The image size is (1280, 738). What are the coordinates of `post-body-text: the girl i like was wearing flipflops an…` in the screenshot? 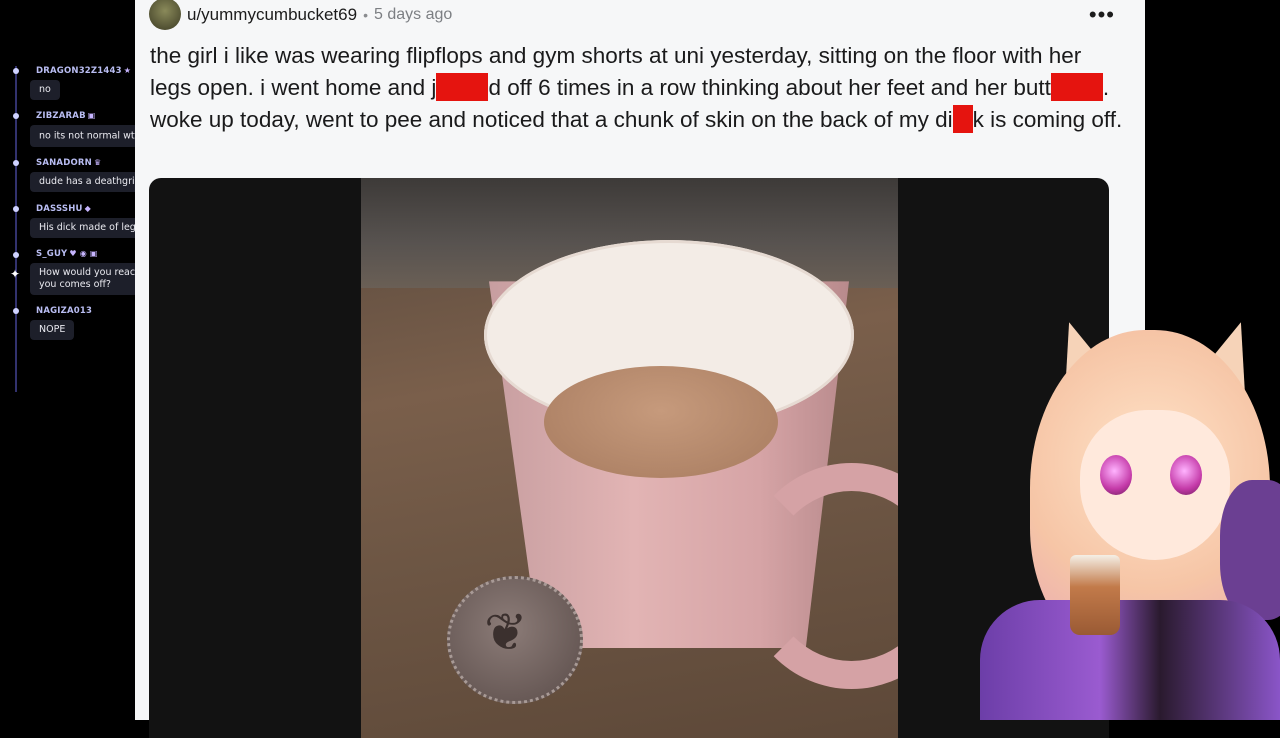 It's located at (637, 88).